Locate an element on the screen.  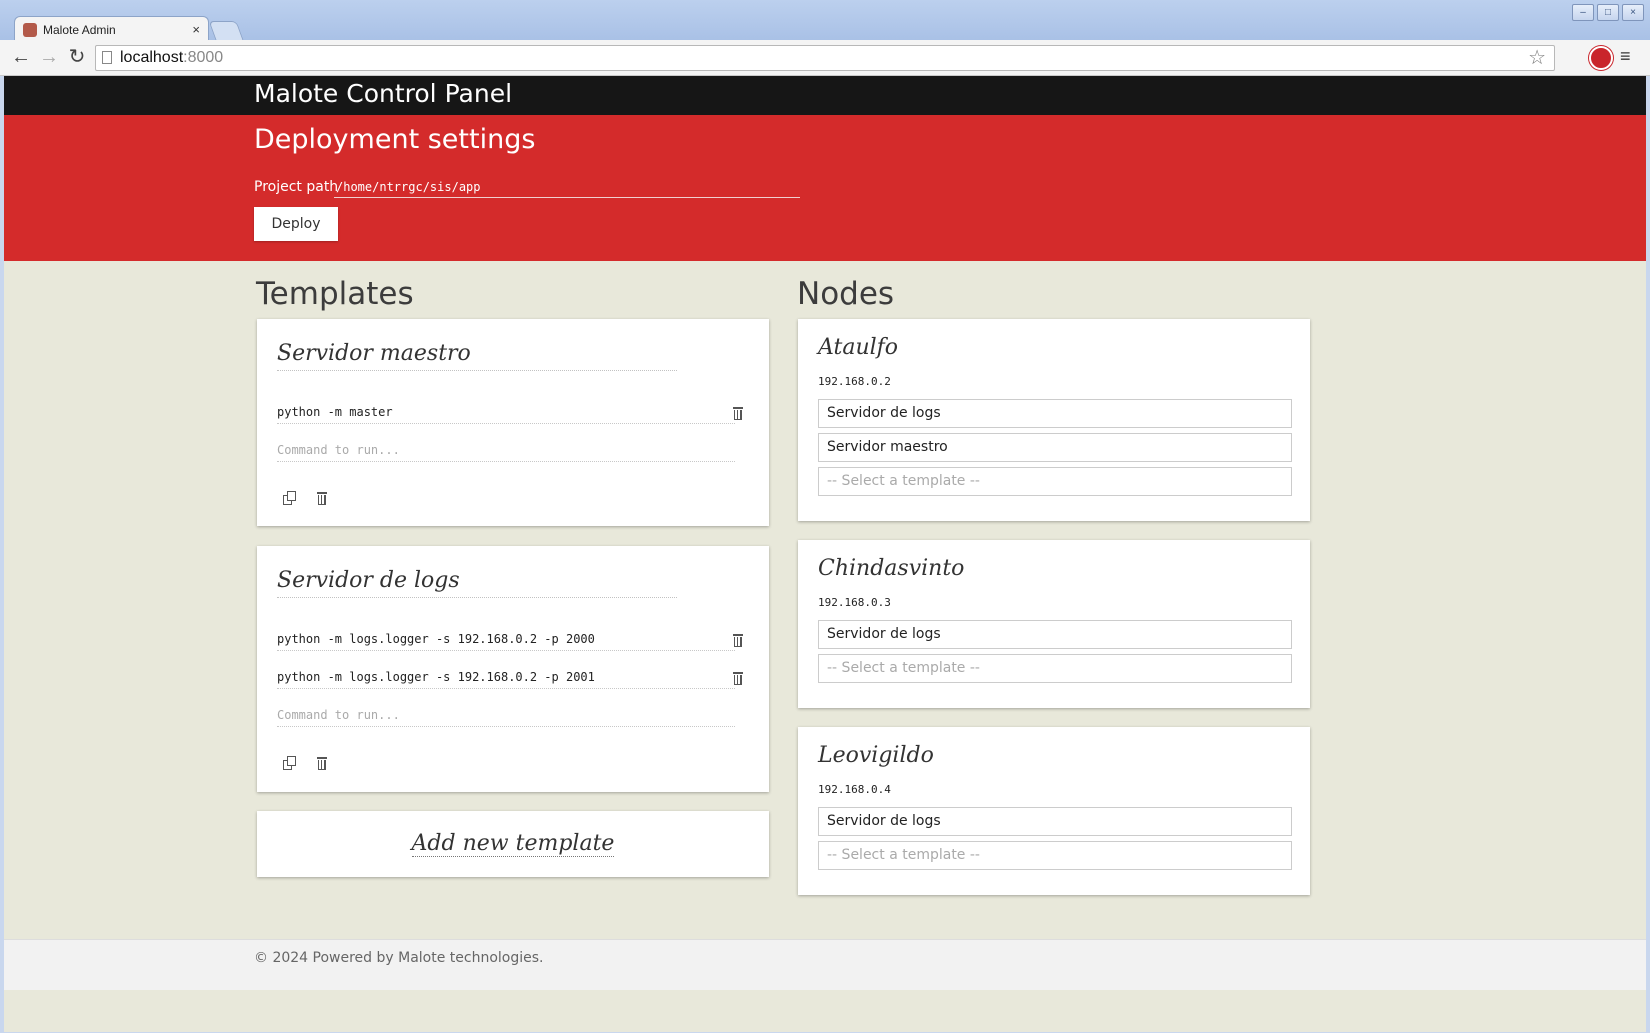
top-navbar: Malote Control Panel is located at coordinates (825, 95).